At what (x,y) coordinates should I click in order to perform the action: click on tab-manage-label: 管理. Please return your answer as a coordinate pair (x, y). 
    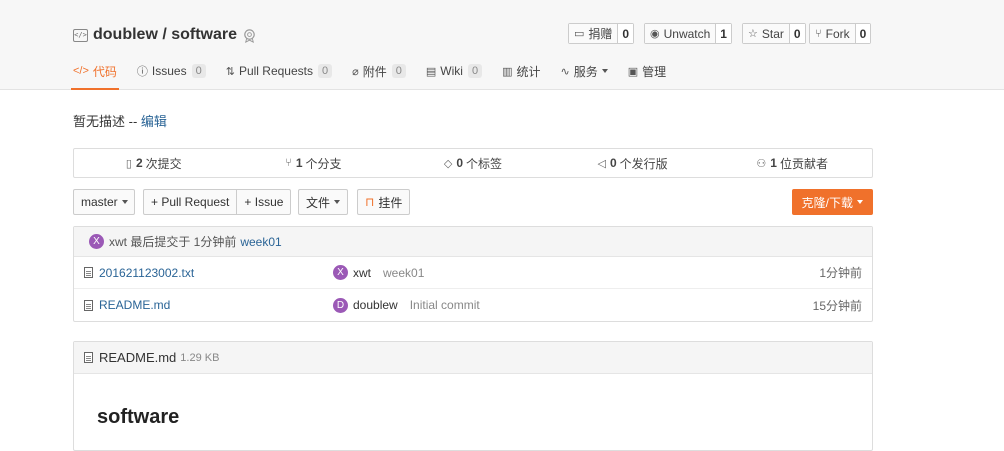
    Looking at the image, I should click on (654, 71).